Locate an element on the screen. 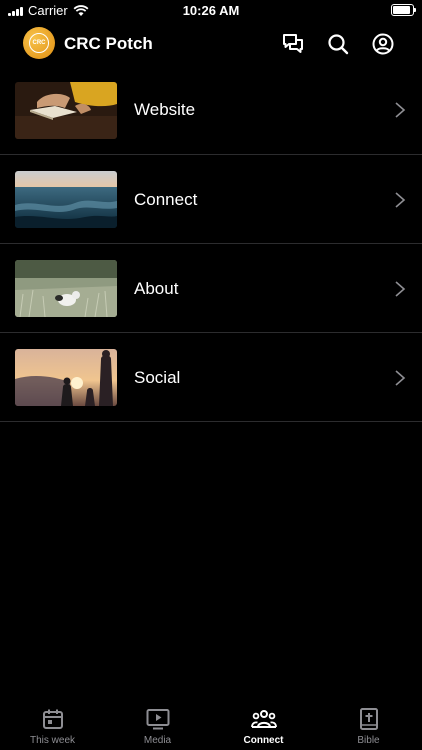 The height and width of the screenshot is (750, 422). tab-media: Media is located at coordinates (157, 725).